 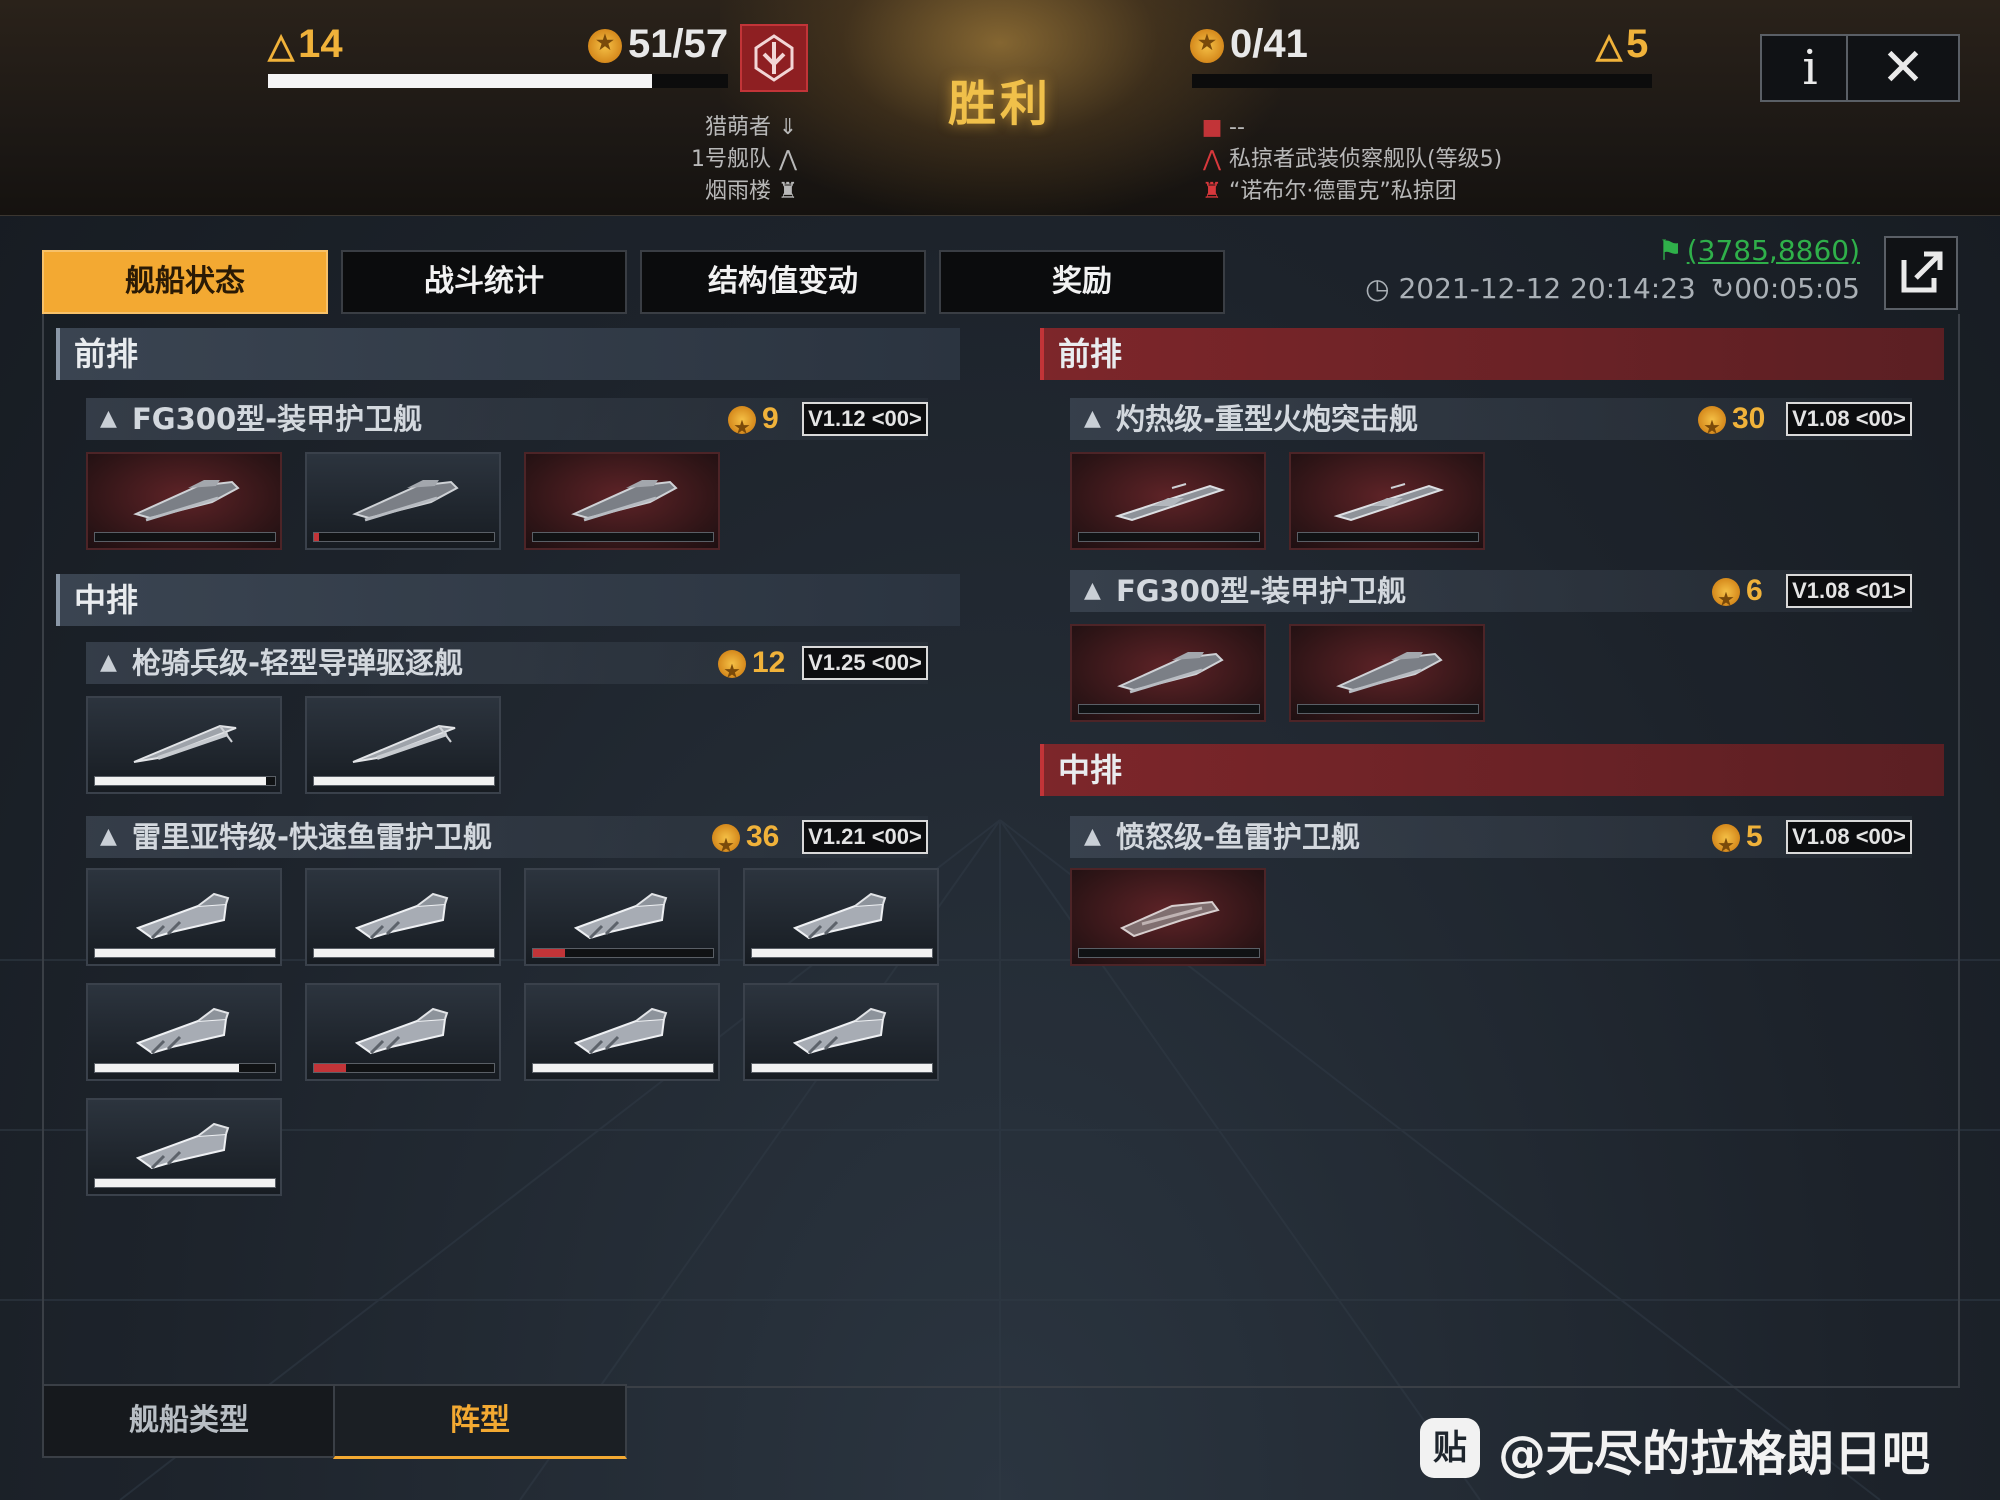 I want to click on info-button: i, so click(x=1810, y=68).